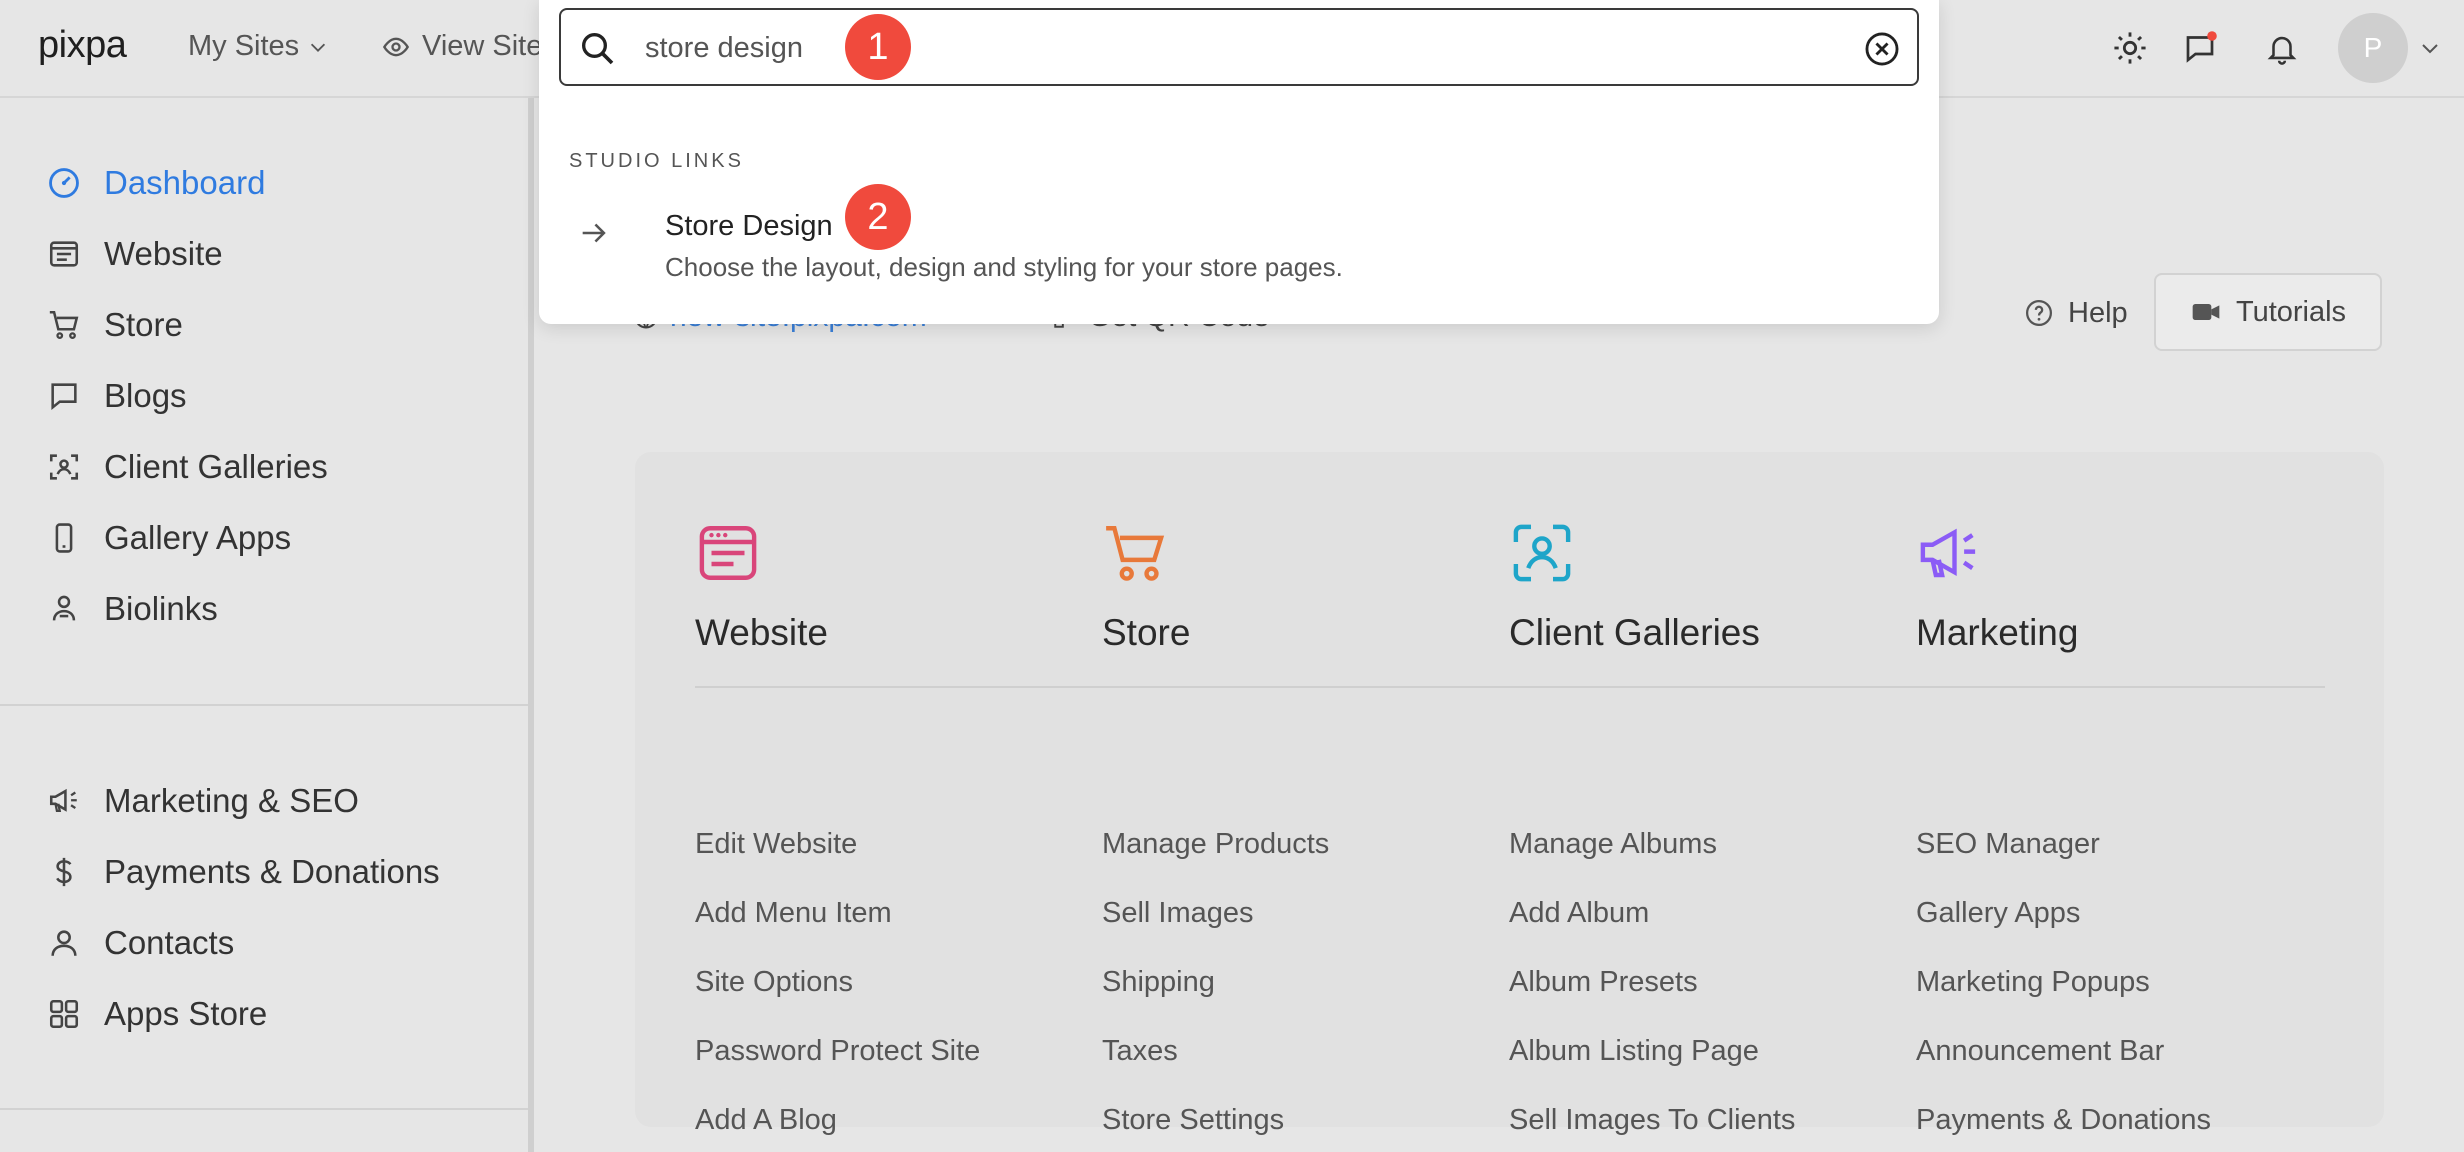 The width and height of the screenshot is (2464, 1152). I want to click on sidebar-item-label: Blogs, so click(145, 395).